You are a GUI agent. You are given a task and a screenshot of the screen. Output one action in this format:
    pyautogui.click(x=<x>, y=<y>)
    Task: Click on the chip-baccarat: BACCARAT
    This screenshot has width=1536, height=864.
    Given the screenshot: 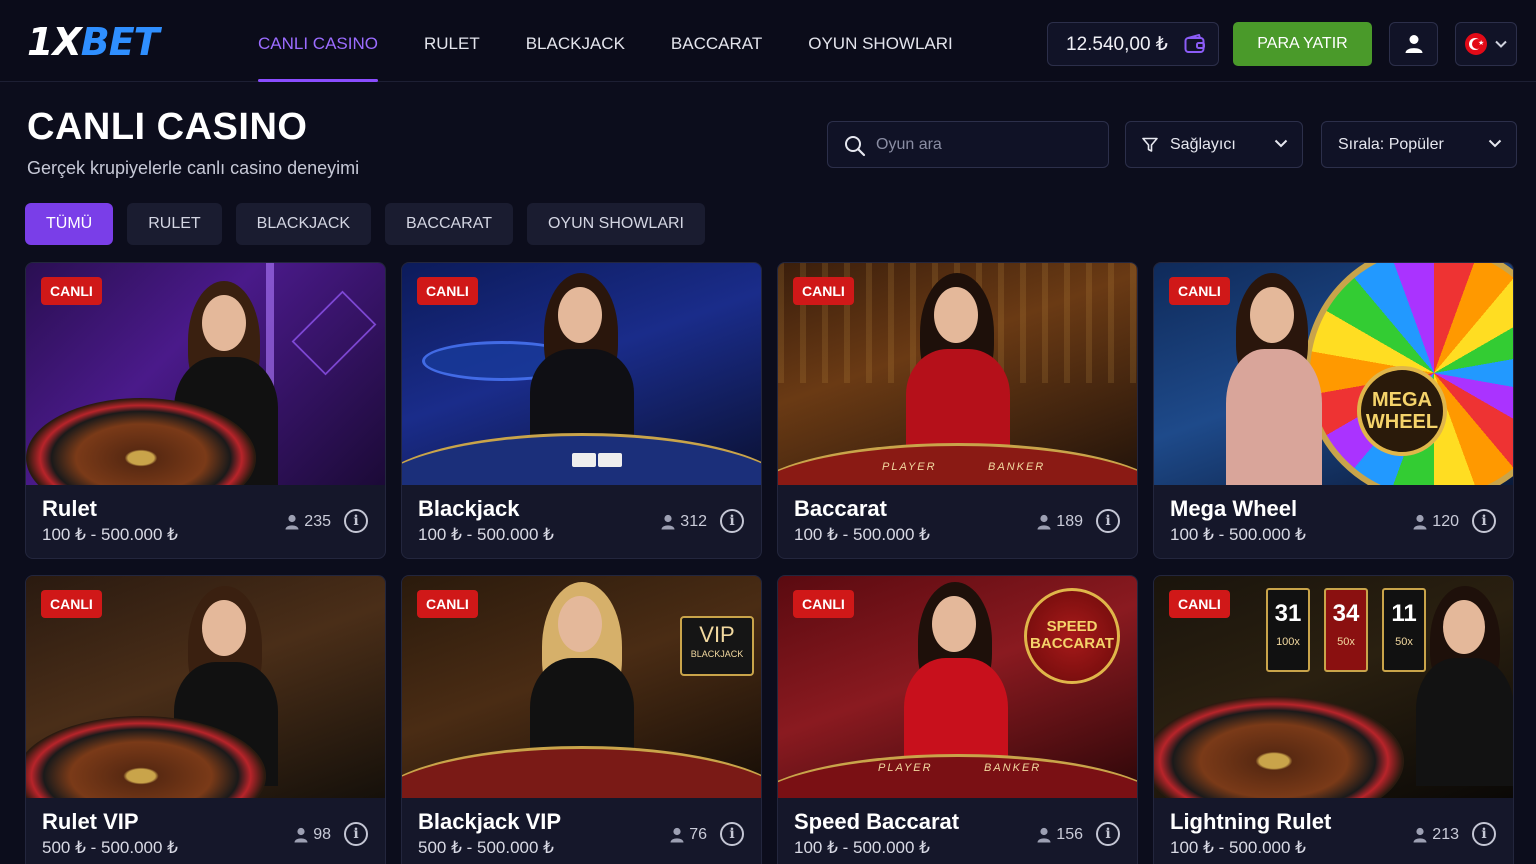 What is the action you would take?
    pyautogui.click(x=449, y=224)
    